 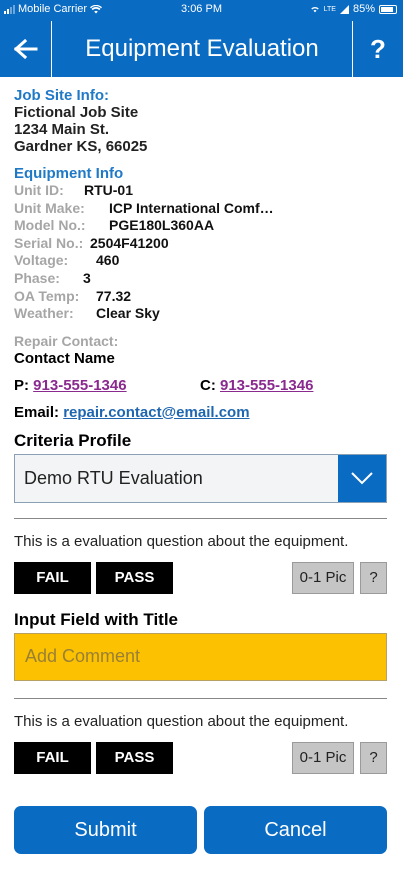 I want to click on status-bar: Mobile Carrier 3:06 PM LTE 85%, so click(x=201, y=10).